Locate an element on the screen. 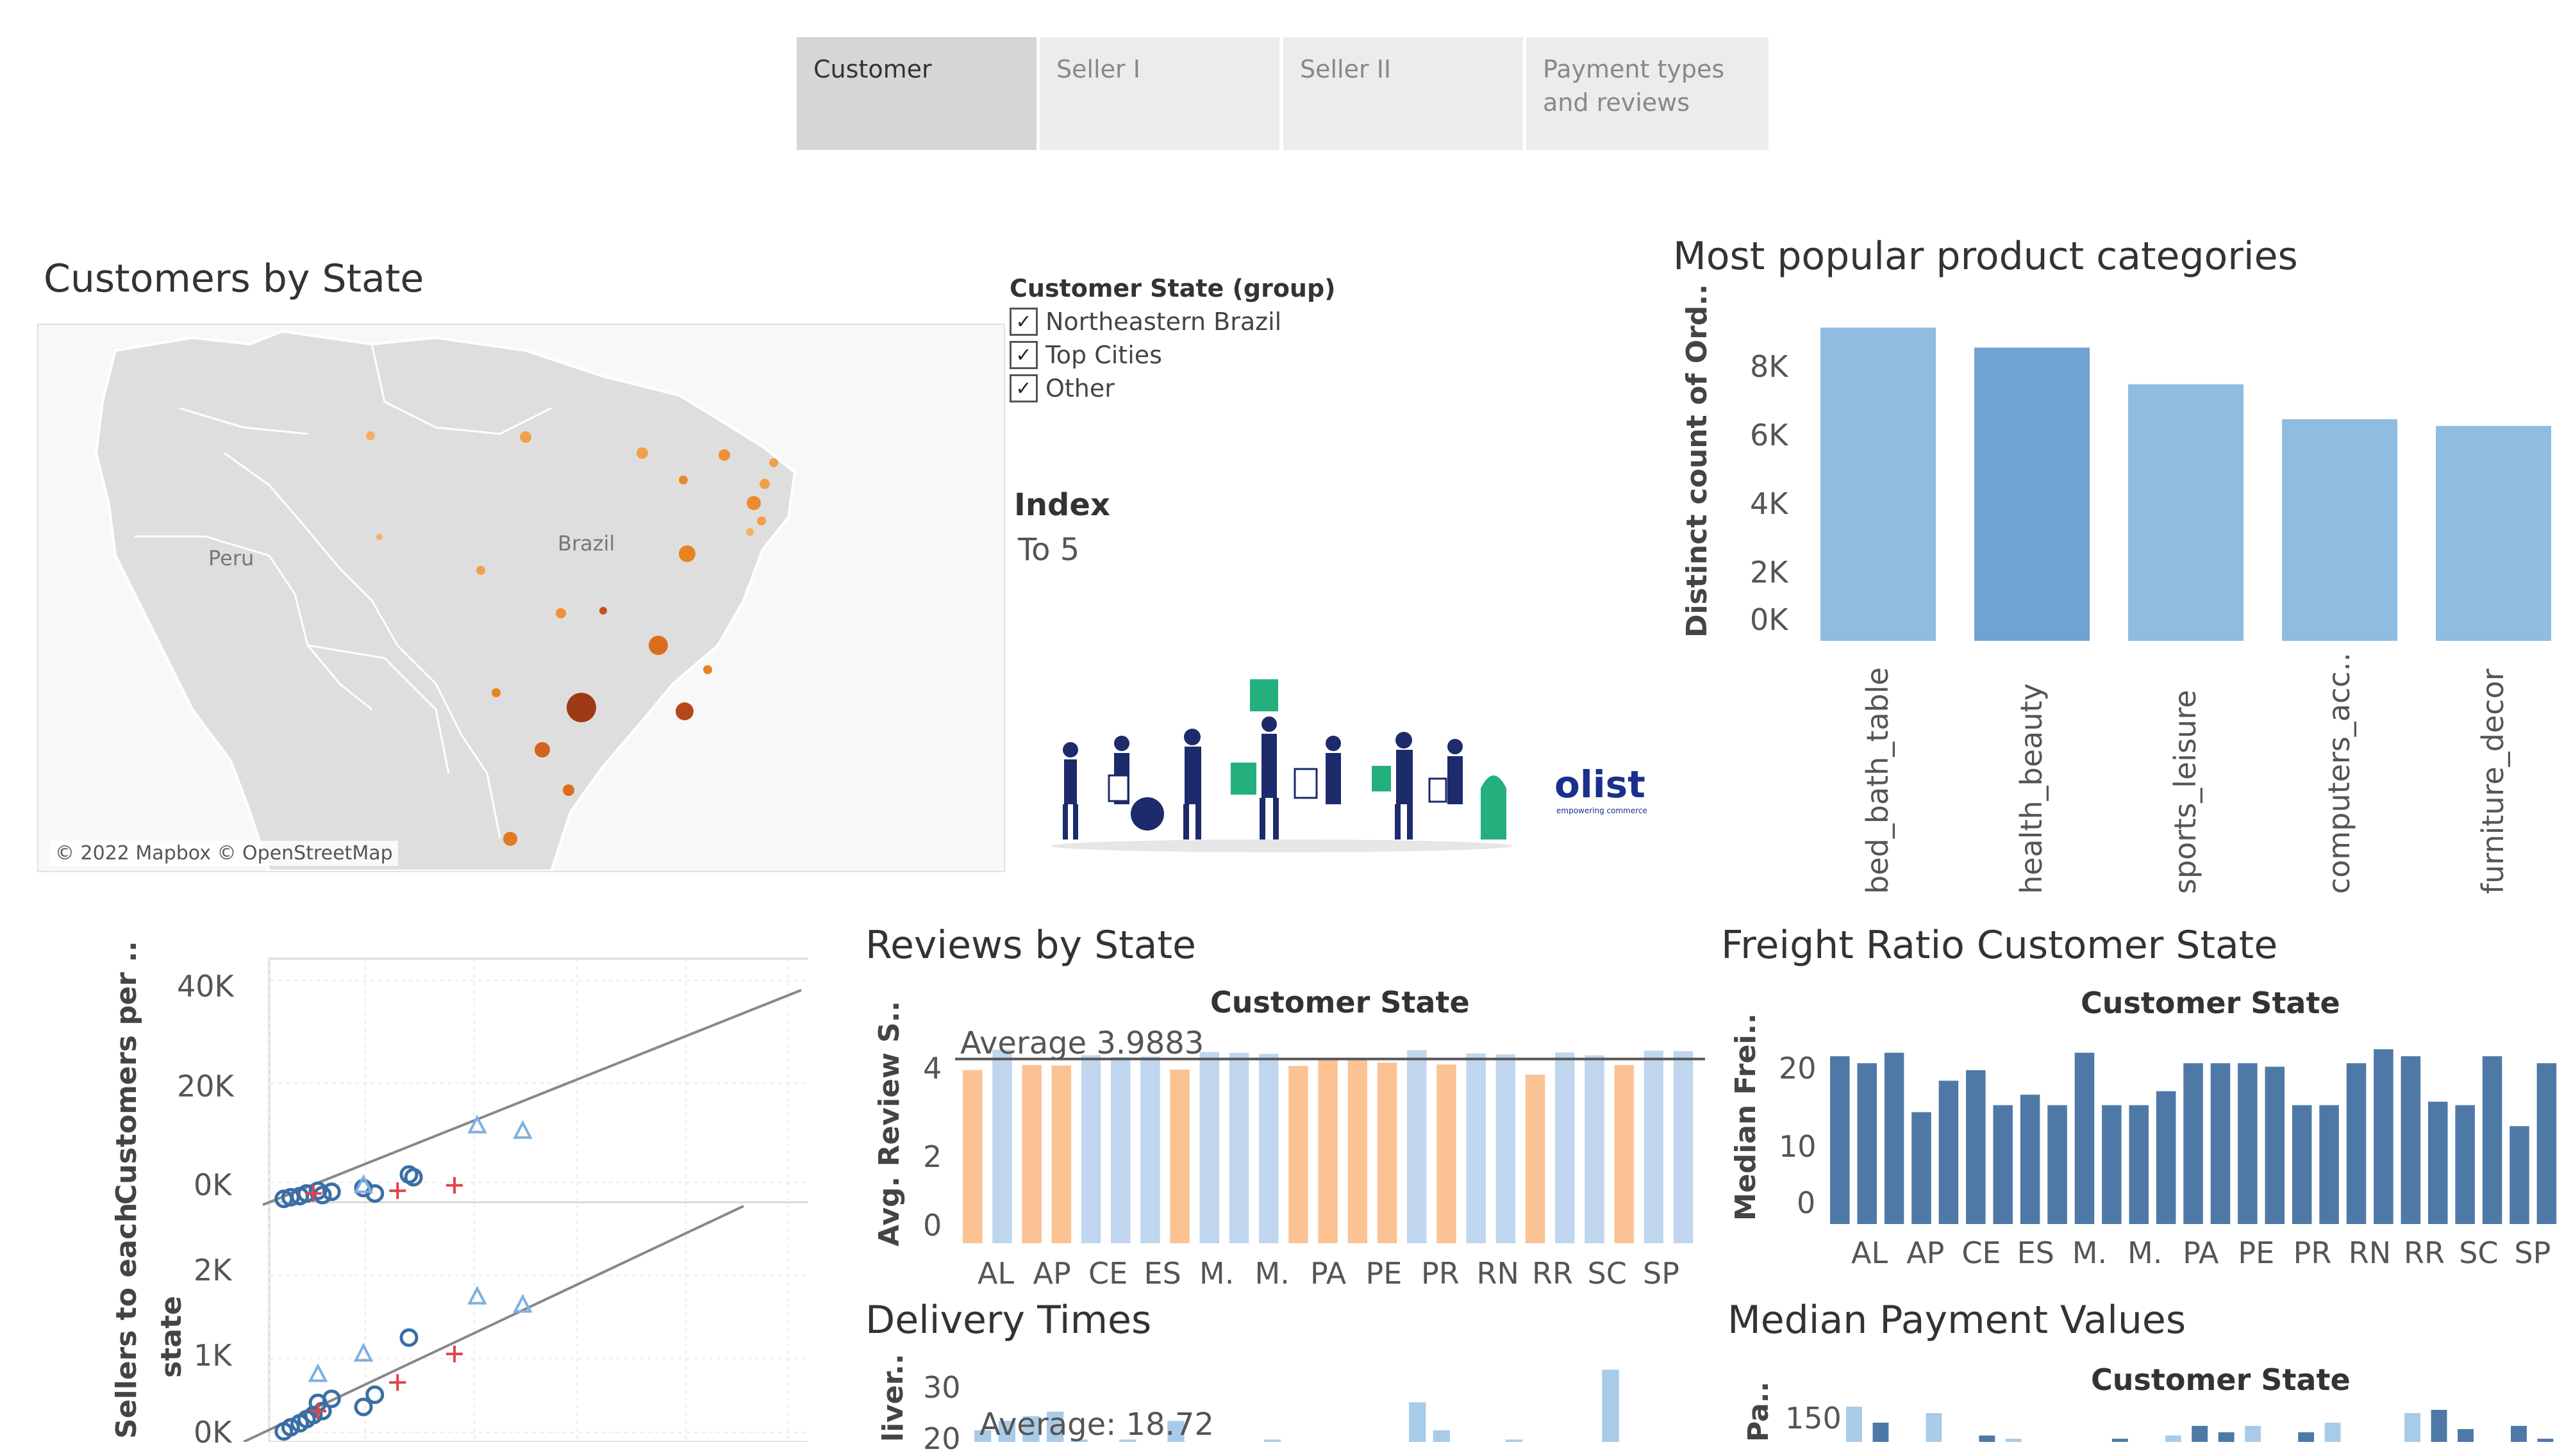  index-value: To 5 is located at coordinates (1048, 550).